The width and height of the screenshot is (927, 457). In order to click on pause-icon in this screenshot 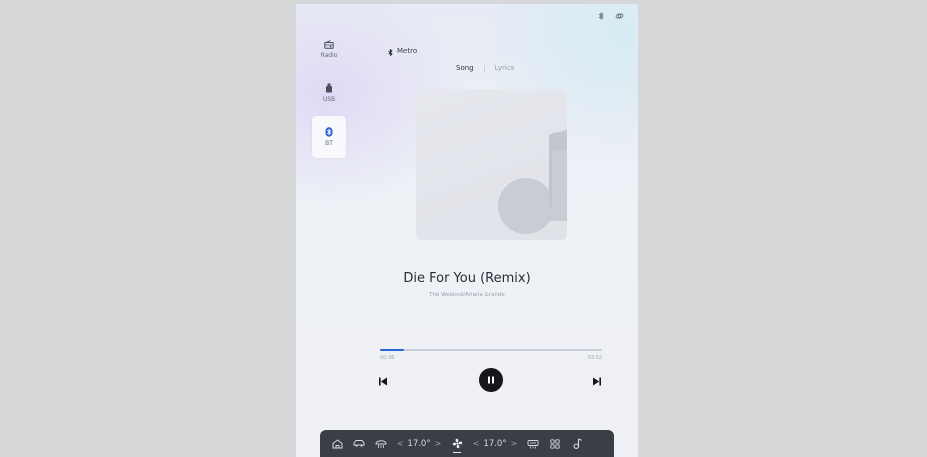, I will do `click(491, 380)`.